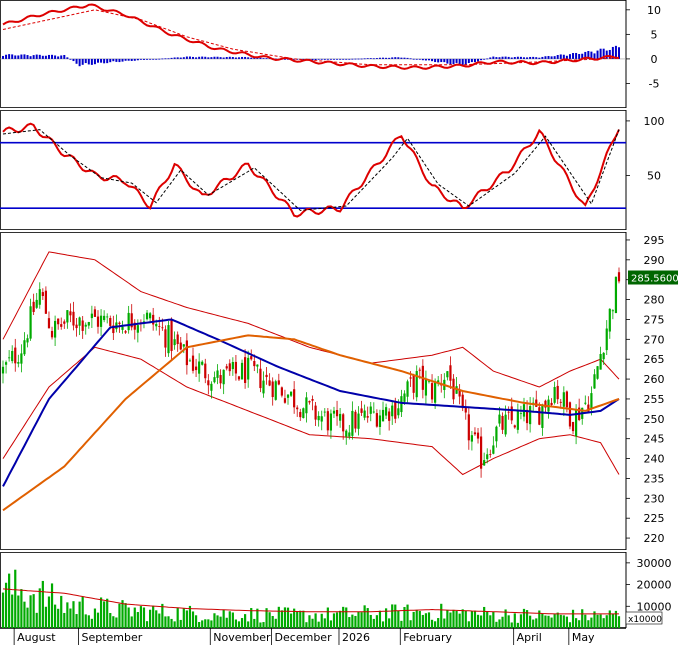 This screenshot has width=678, height=647. I want to click on y-tick-label: 270, so click(654, 339).